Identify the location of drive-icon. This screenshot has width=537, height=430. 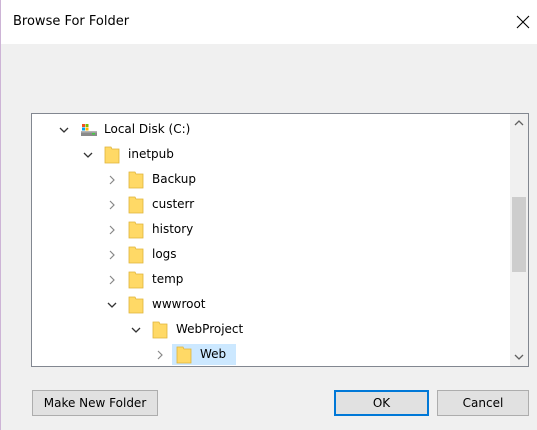
(88, 131).